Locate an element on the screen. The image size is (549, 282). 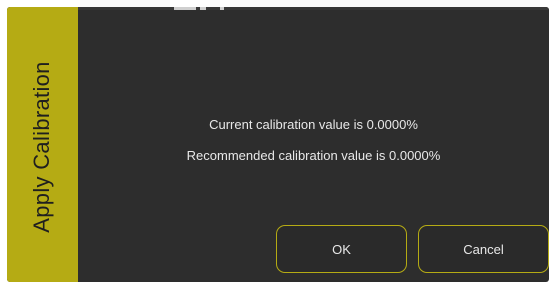
top-indicator-dot is located at coordinates (222, 8).